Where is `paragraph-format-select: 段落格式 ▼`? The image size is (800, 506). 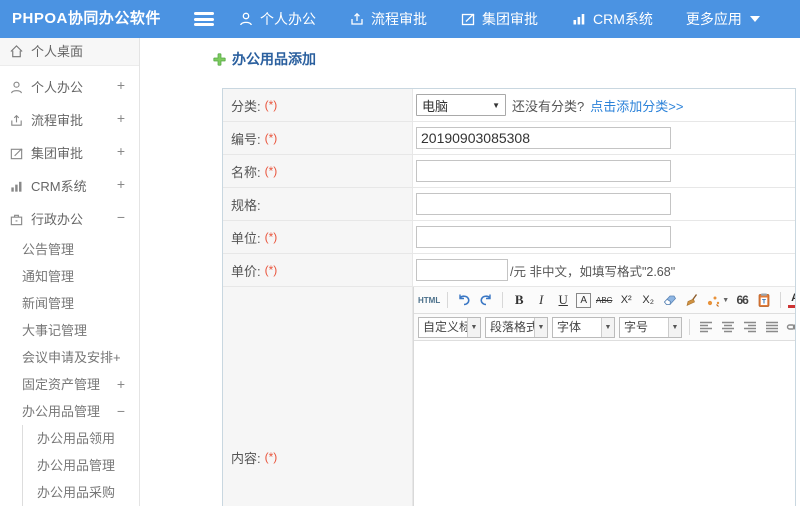 paragraph-format-select: 段落格式 ▼ is located at coordinates (516, 327).